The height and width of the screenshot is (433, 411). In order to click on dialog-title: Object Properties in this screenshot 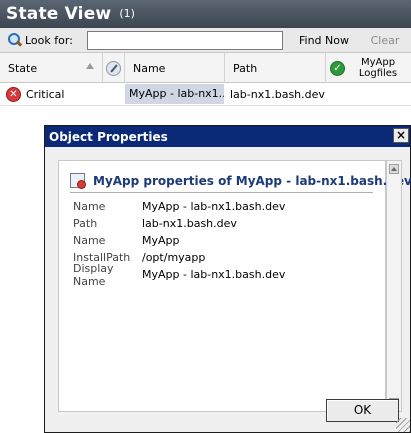, I will do `click(108, 136)`.